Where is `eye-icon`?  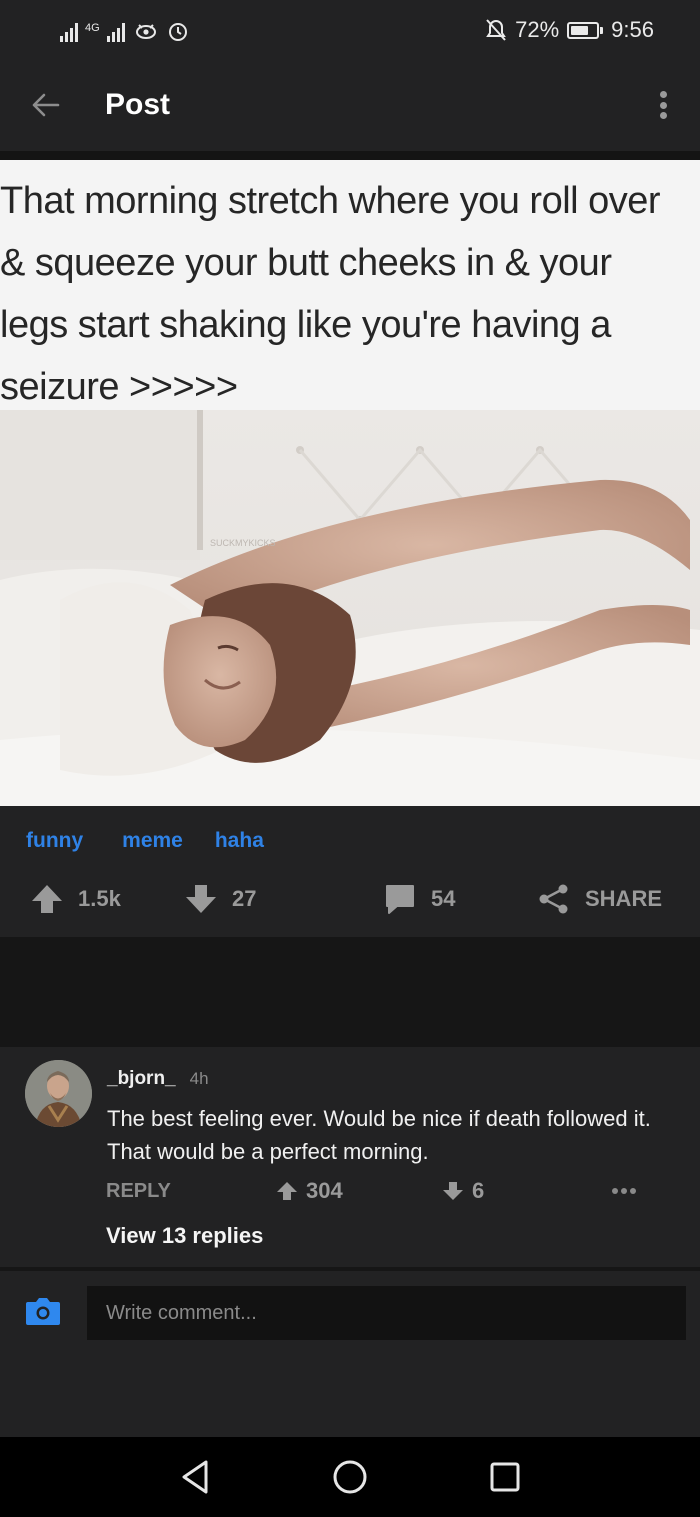 eye-icon is located at coordinates (145, 31).